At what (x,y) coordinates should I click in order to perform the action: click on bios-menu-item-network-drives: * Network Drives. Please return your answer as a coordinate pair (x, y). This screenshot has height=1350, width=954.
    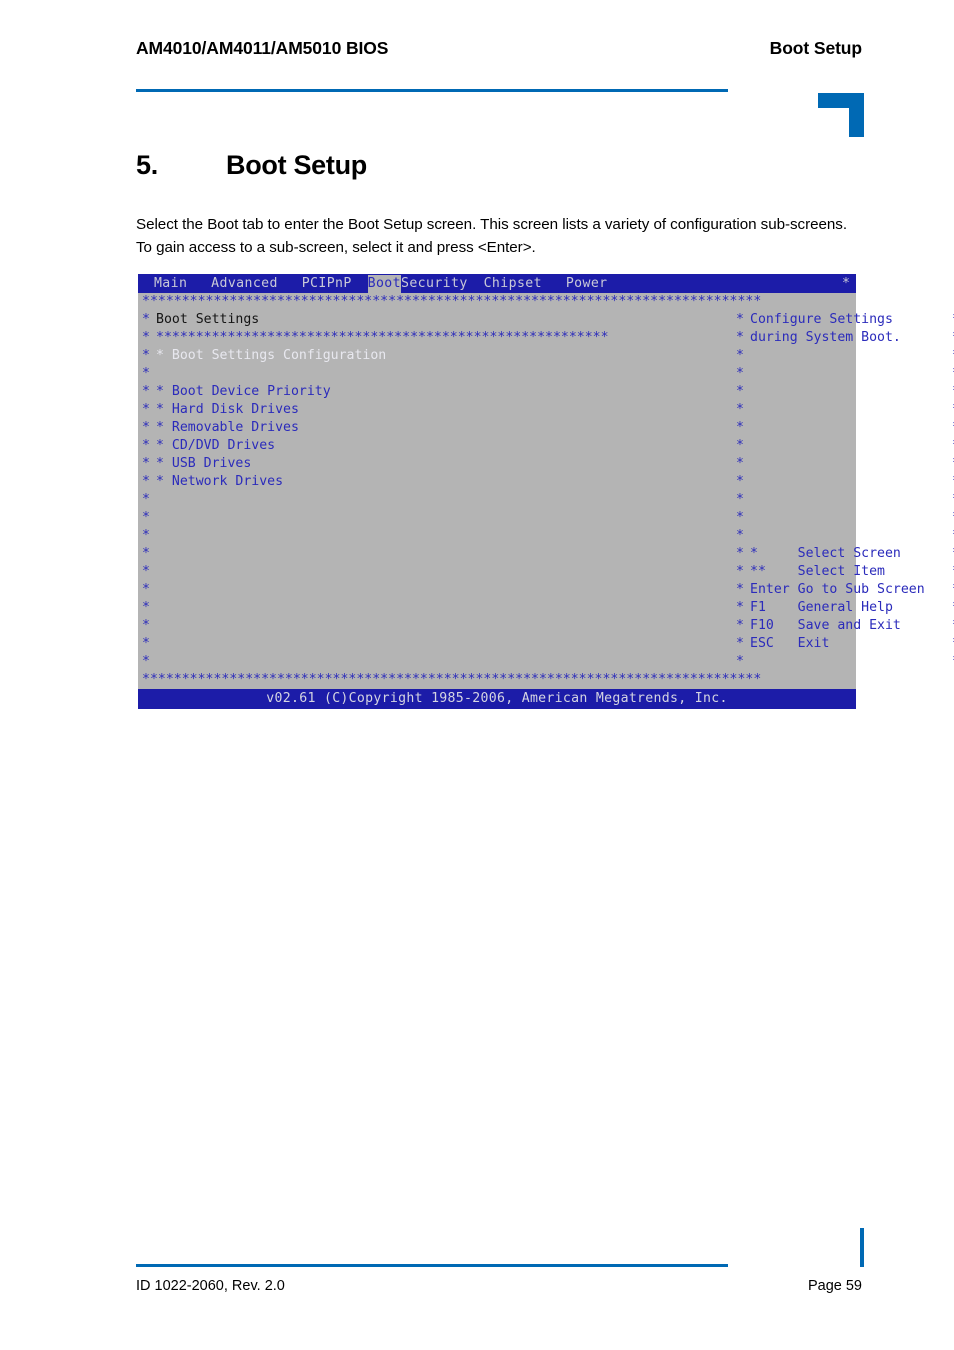
    Looking at the image, I should click on (446, 482).